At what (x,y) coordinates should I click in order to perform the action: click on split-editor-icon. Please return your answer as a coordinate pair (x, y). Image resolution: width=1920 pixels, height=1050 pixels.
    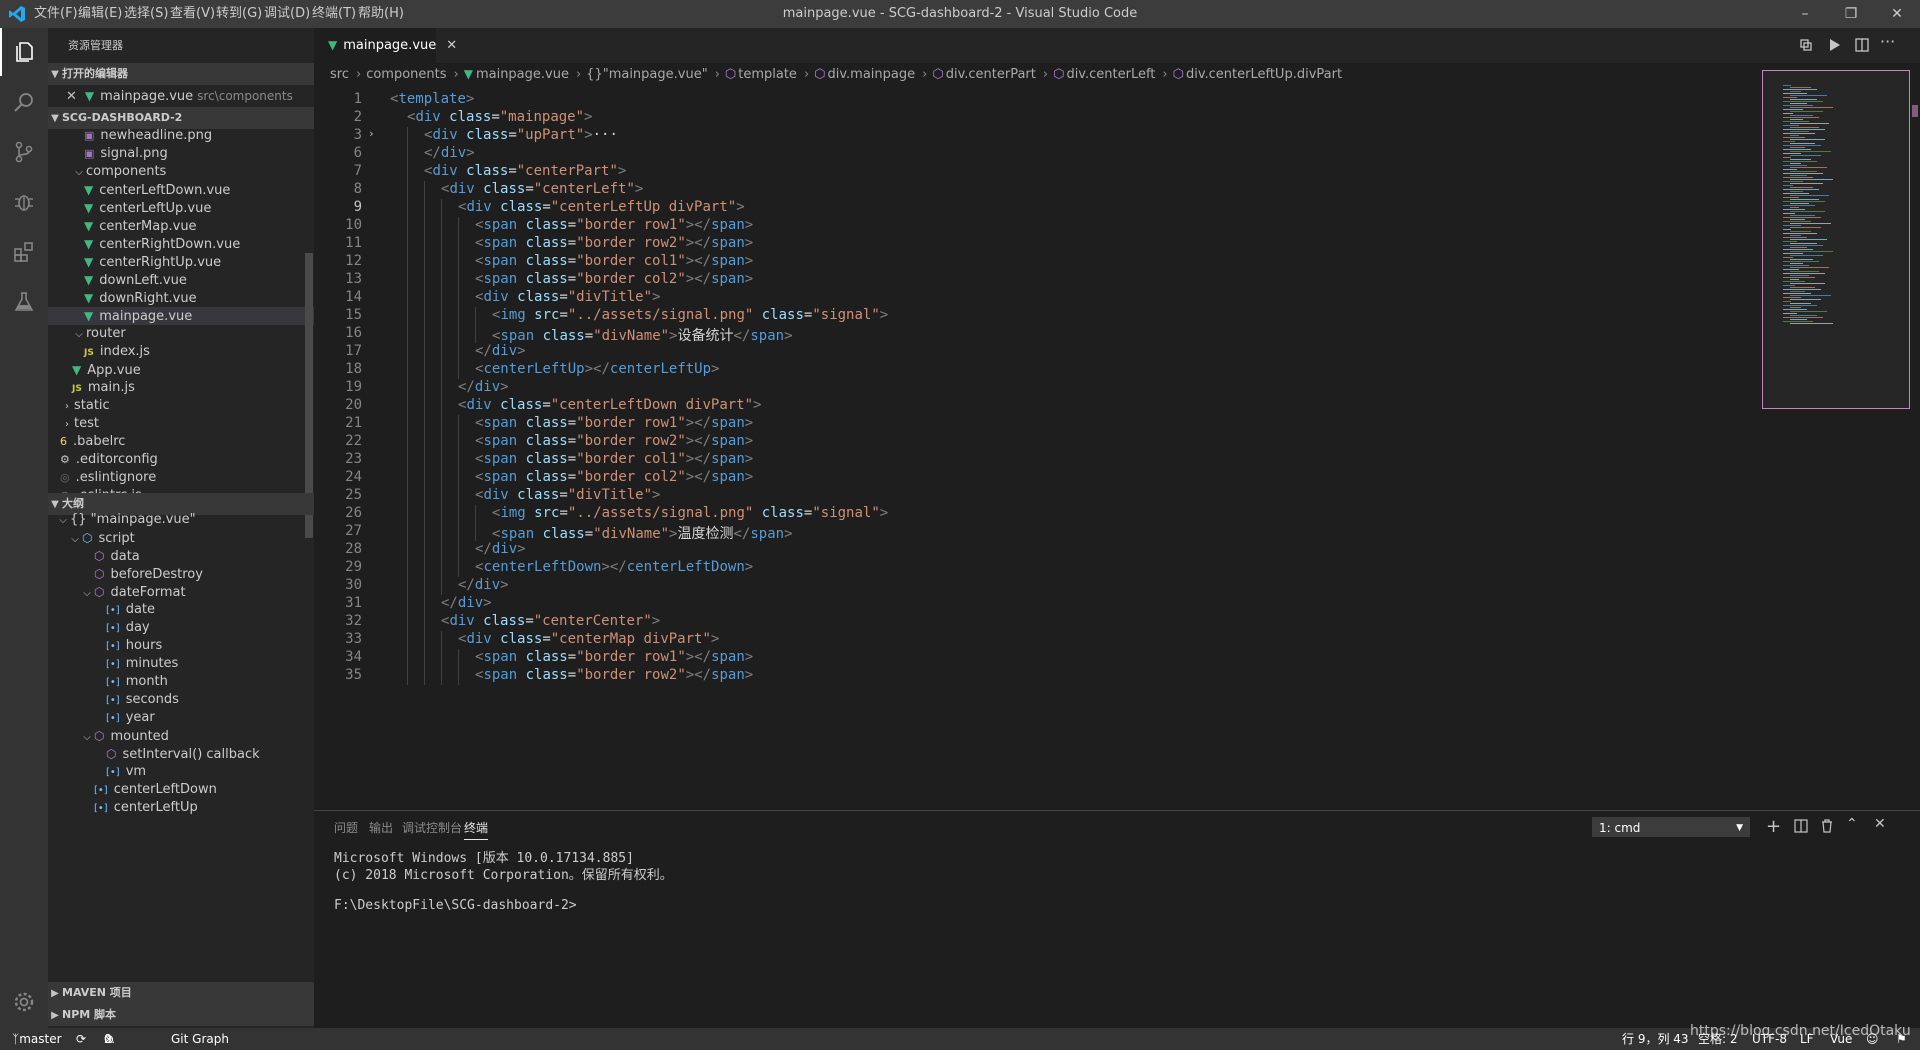
    Looking at the image, I should click on (1862, 45).